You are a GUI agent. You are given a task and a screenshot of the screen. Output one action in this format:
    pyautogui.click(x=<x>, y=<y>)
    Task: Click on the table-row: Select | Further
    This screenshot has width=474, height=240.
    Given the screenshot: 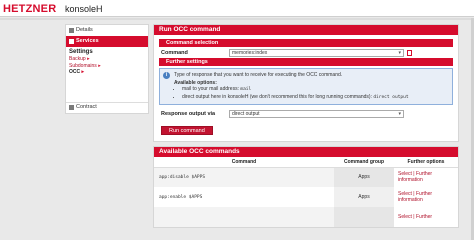 What is the action you would take?
    pyautogui.click(x=306, y=217)
    